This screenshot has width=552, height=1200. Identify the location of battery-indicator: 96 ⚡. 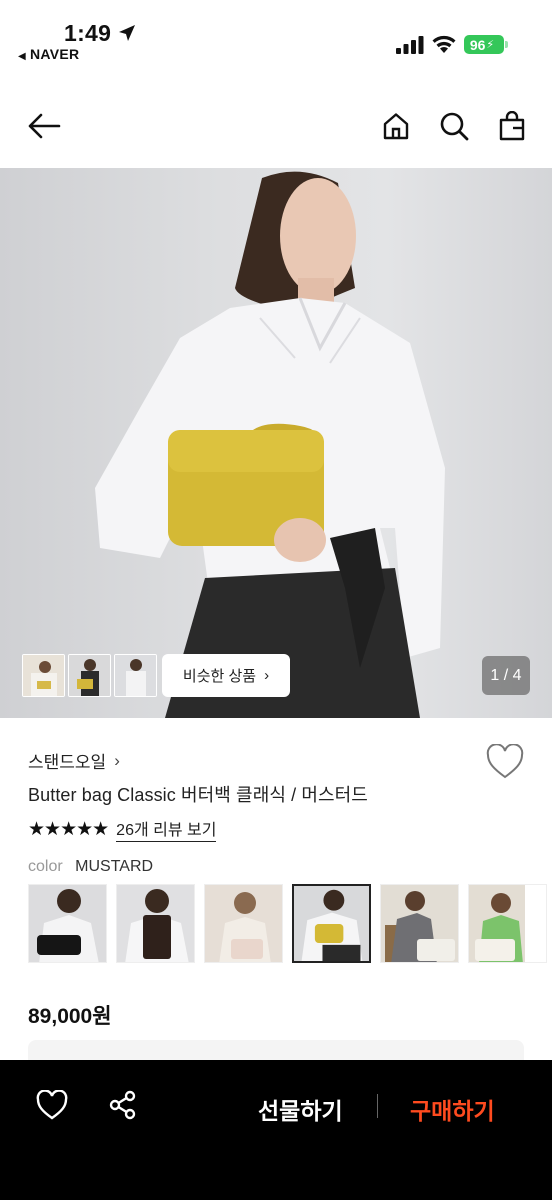
(486, 44).